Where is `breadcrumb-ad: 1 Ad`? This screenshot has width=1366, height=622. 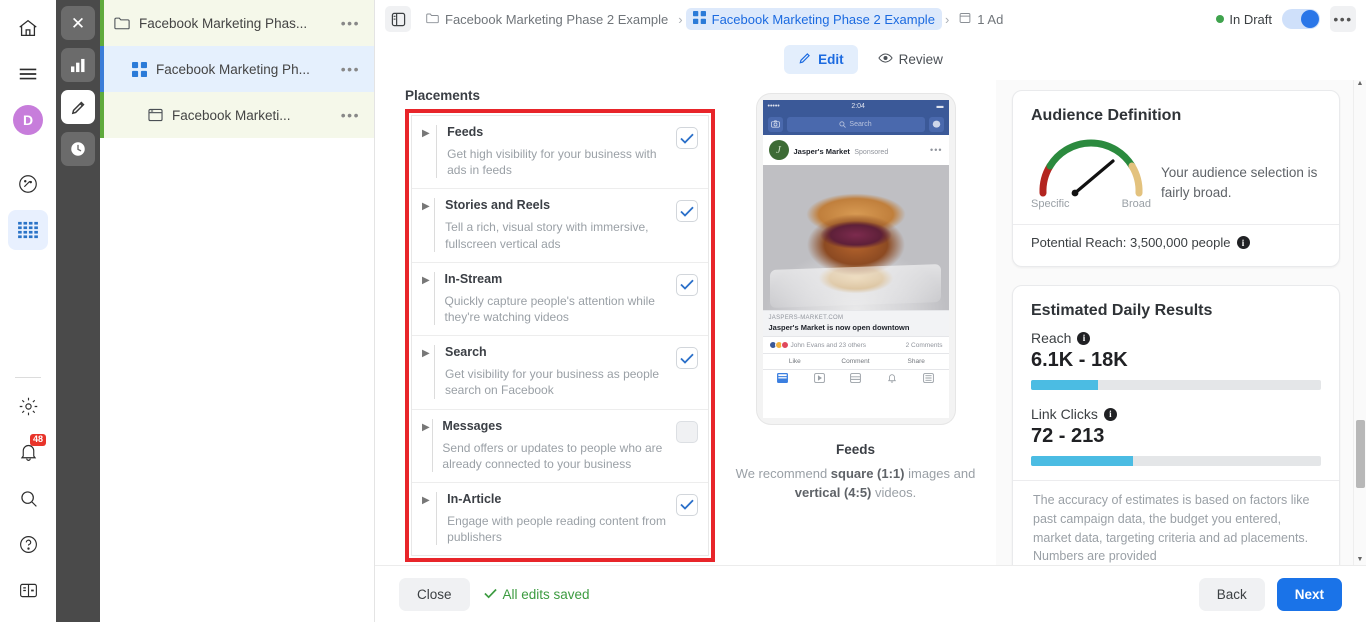
breadcrumb-ad: 1 Ad is located at coordinates (981, 19).